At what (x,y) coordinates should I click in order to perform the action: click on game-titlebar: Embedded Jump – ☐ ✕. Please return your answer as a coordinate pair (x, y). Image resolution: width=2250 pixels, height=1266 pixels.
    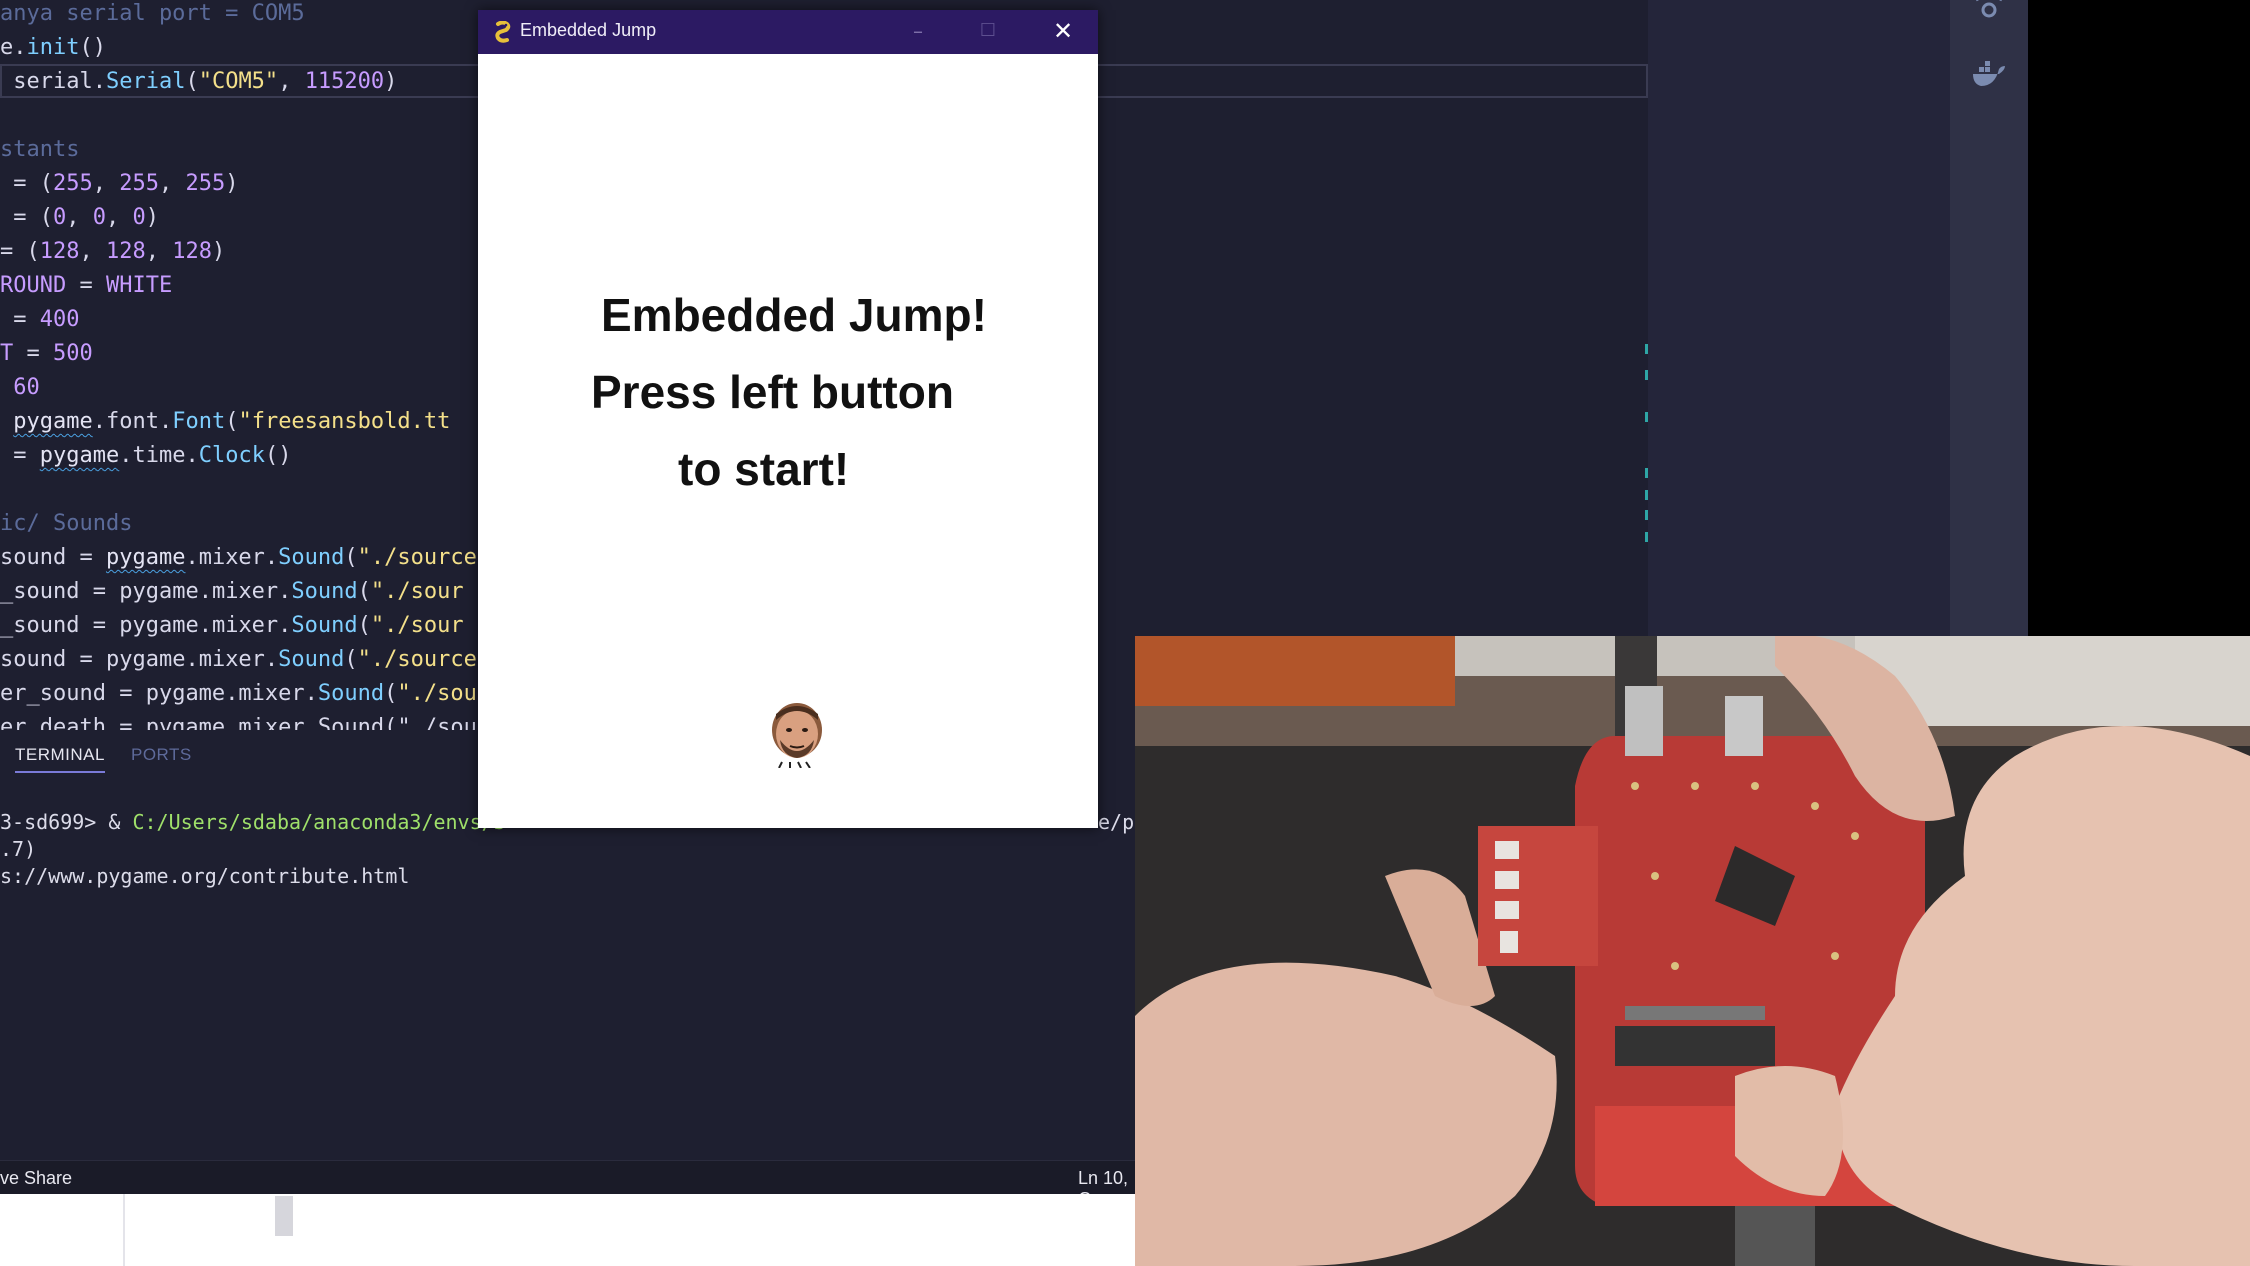
    Looking at the image, I should click on (788, 32).